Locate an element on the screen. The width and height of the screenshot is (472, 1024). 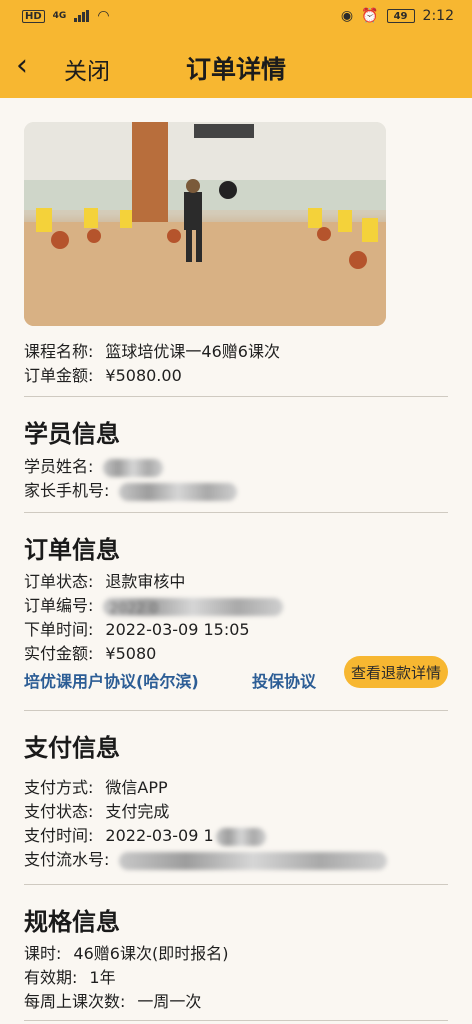
student-name-row: 学员姓名: is located at coordinates (94, 465).